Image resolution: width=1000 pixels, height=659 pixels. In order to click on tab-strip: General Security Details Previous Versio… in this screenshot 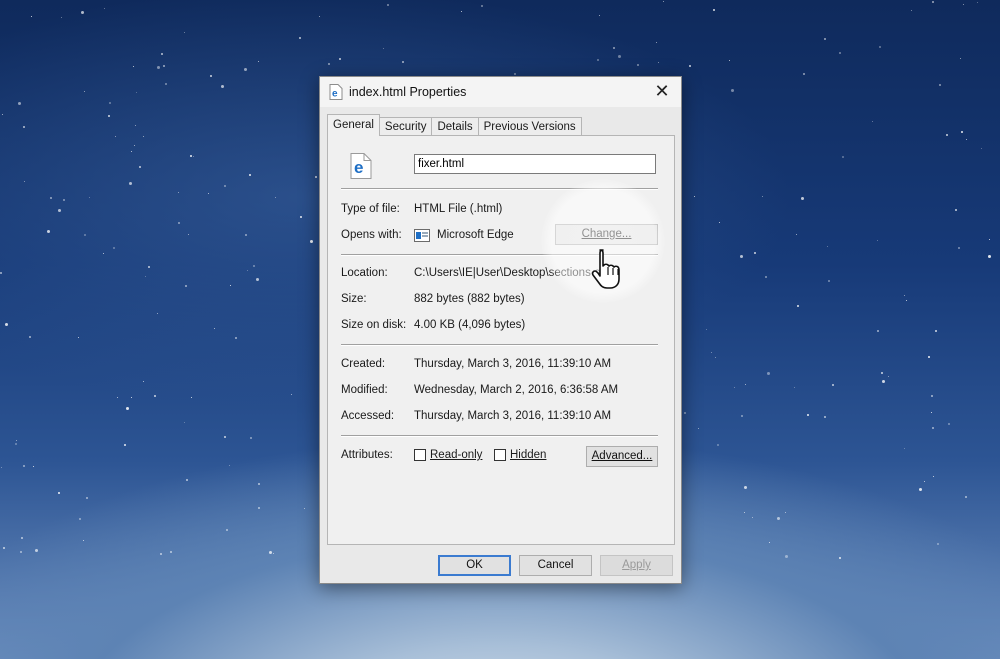, I will do `click(454, 125)`.